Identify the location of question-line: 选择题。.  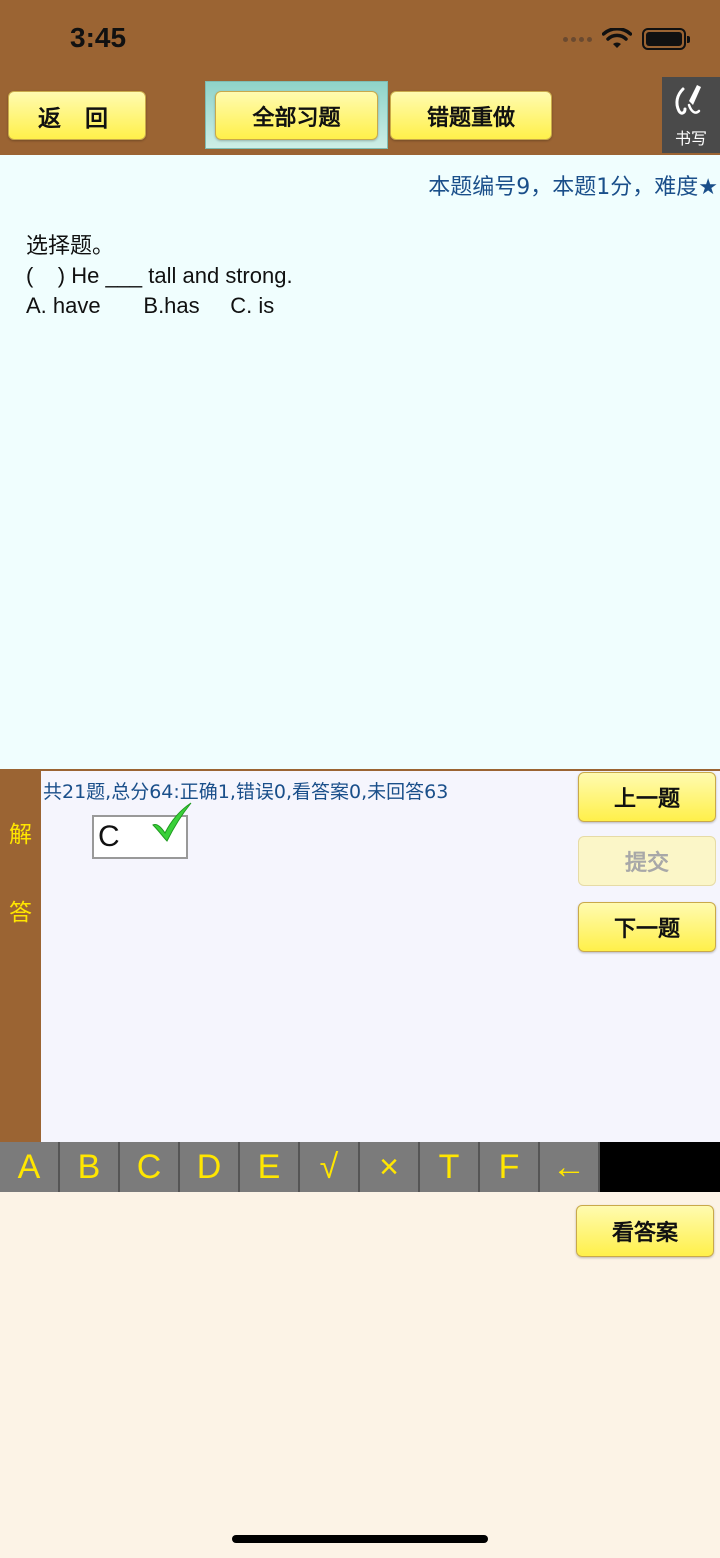
(70, 245).